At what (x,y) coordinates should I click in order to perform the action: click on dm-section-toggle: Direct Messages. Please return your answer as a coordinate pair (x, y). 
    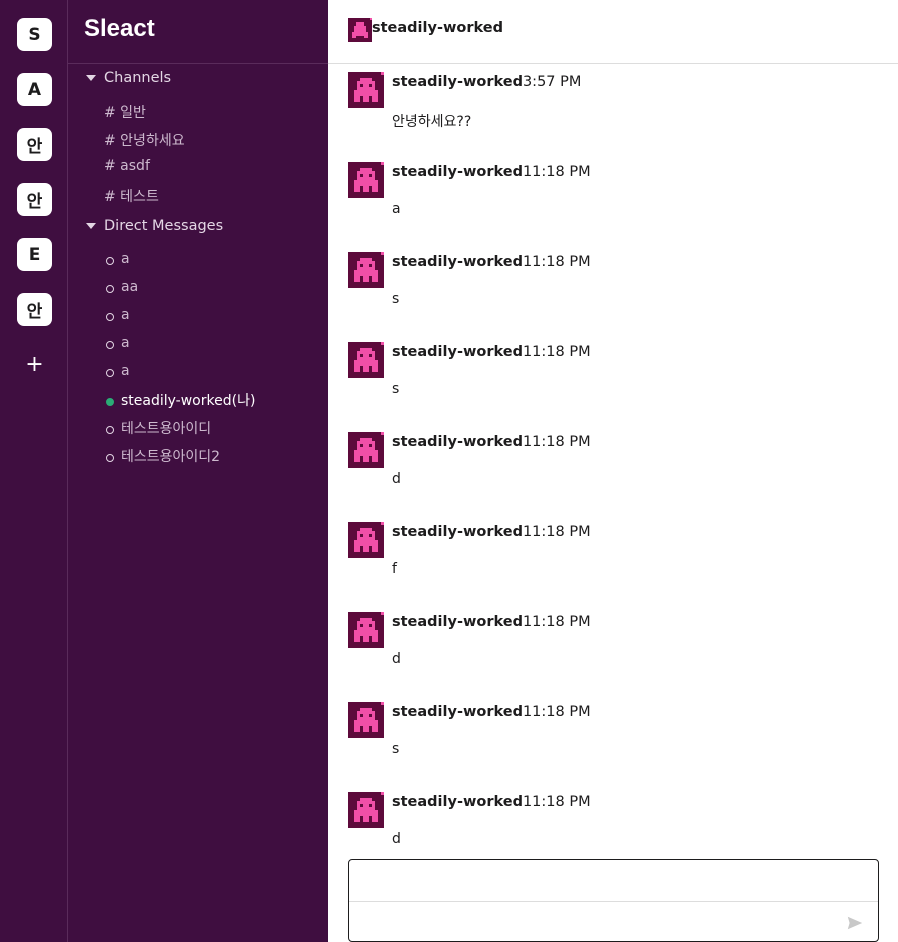
    Looking at the image, I should click on (154, 226).